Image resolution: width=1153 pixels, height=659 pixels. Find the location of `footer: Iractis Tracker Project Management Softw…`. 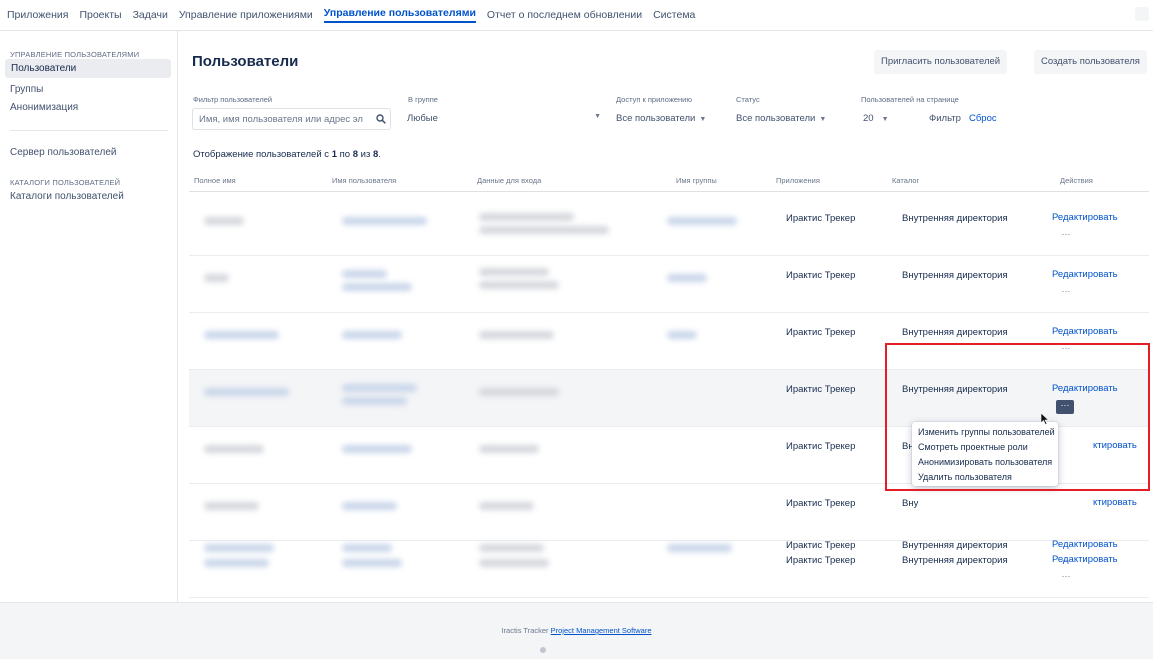

footer: Iractis Tracker Project Management Softw… is located at coordinates (576, 630).